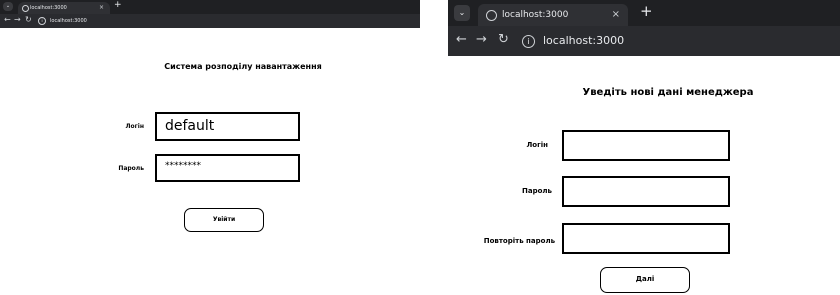  I want to click on password-input: ********, so click(227, 168).